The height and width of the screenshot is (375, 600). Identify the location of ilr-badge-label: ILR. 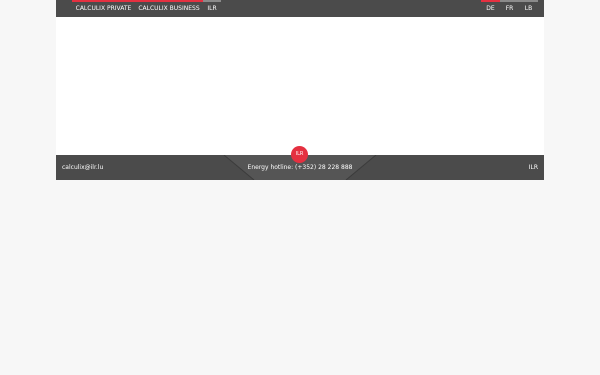
(299, 154).